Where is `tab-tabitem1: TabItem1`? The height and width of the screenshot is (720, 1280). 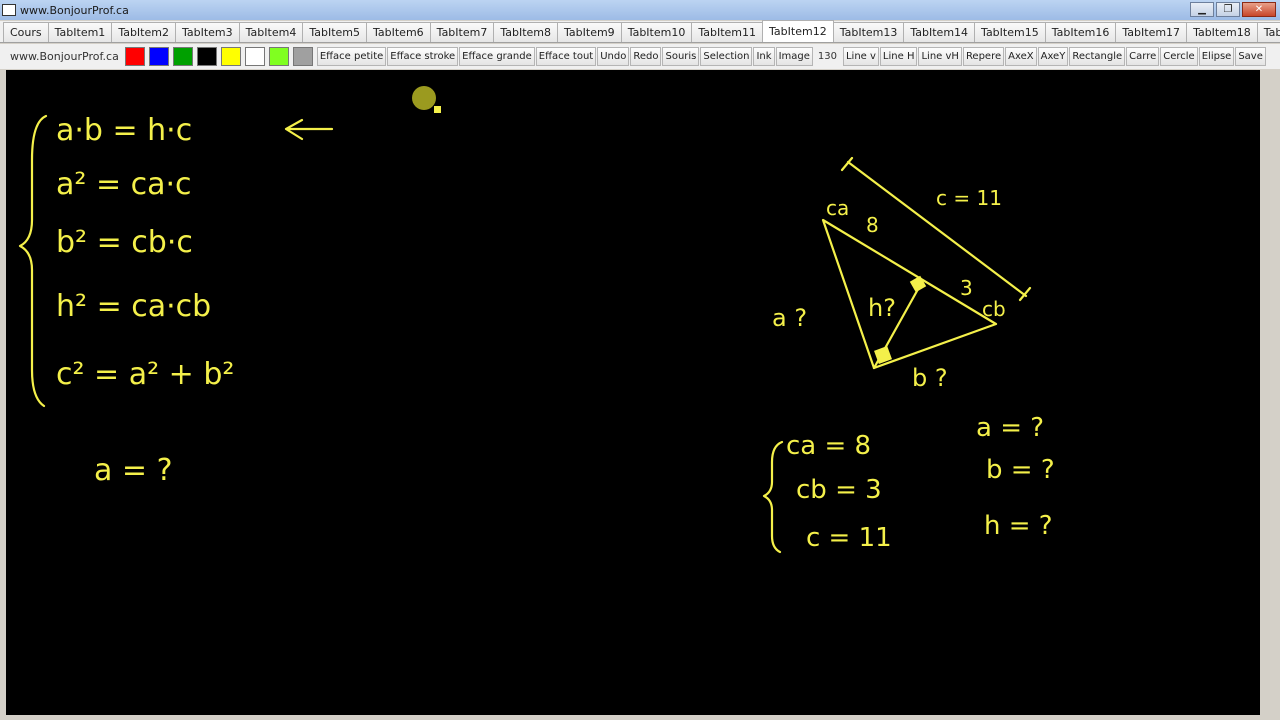 tab-tabitem1: TabItem1 is located at coordinates (80, 32).